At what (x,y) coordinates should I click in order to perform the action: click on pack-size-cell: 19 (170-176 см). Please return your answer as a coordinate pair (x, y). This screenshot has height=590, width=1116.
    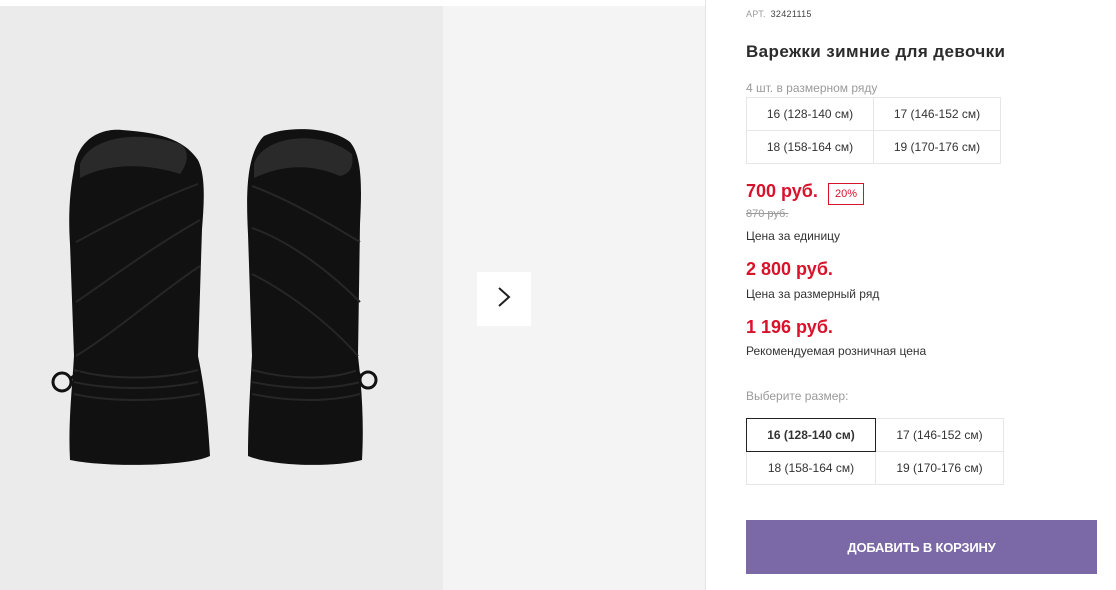
    Looking at the image, I should click on (937, 147).